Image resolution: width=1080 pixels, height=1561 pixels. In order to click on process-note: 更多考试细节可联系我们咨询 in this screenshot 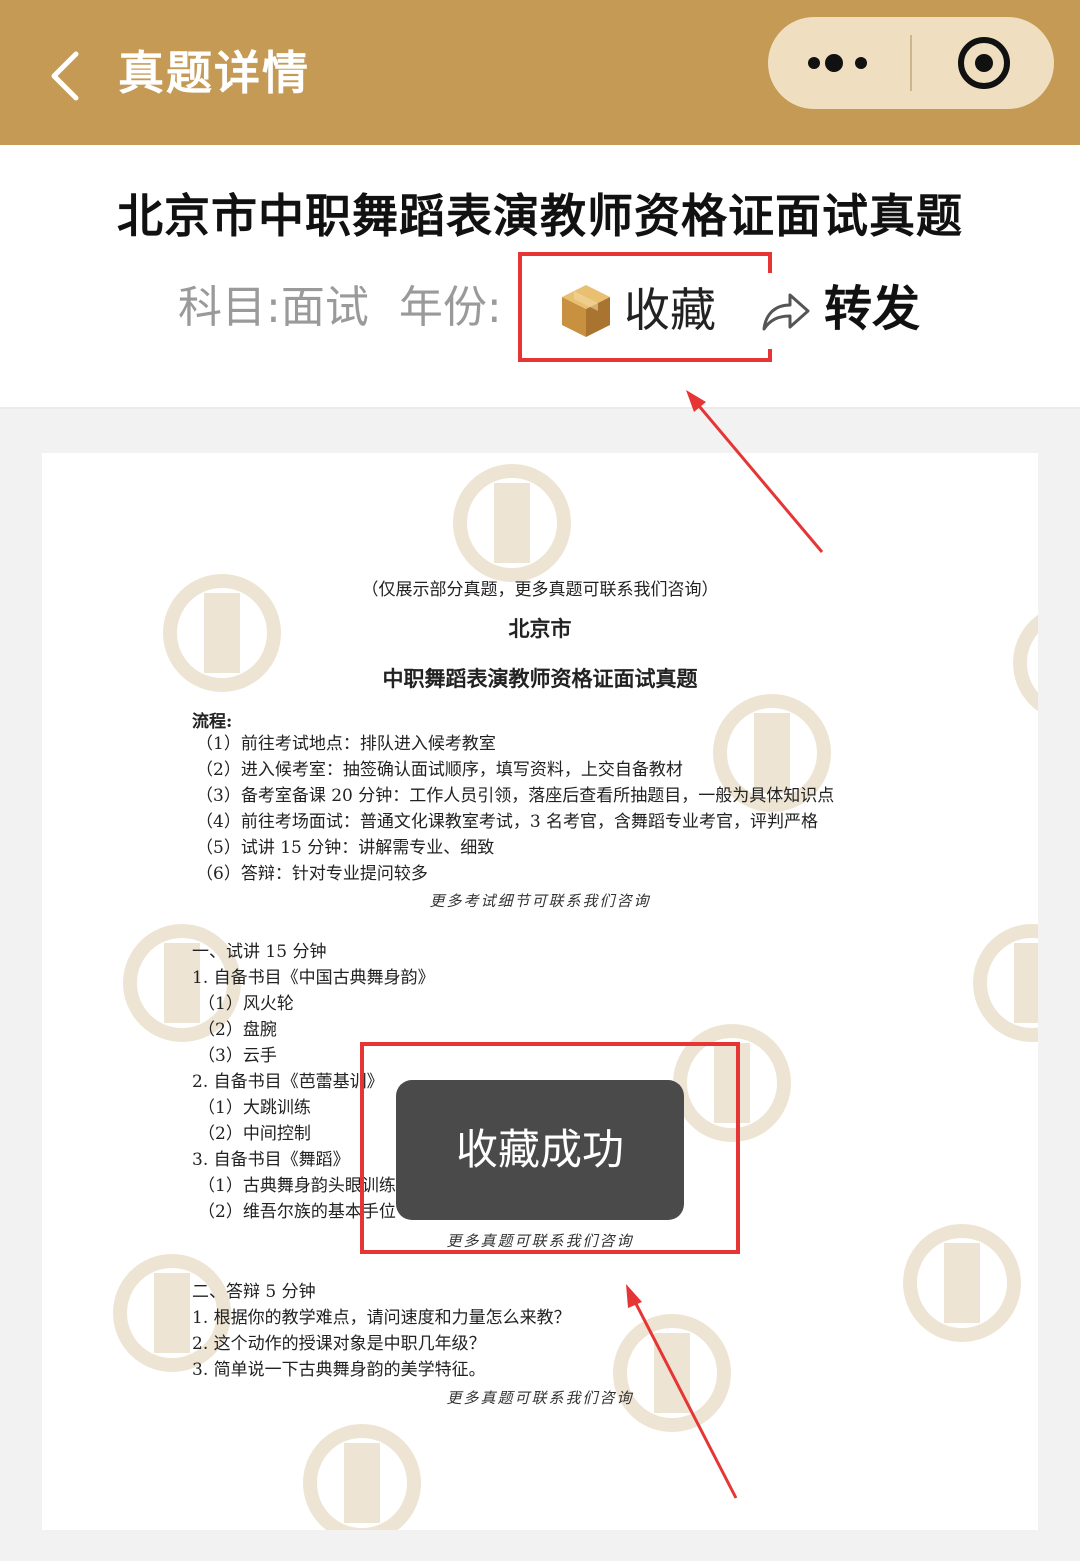, I will do `click(540, 901)`.